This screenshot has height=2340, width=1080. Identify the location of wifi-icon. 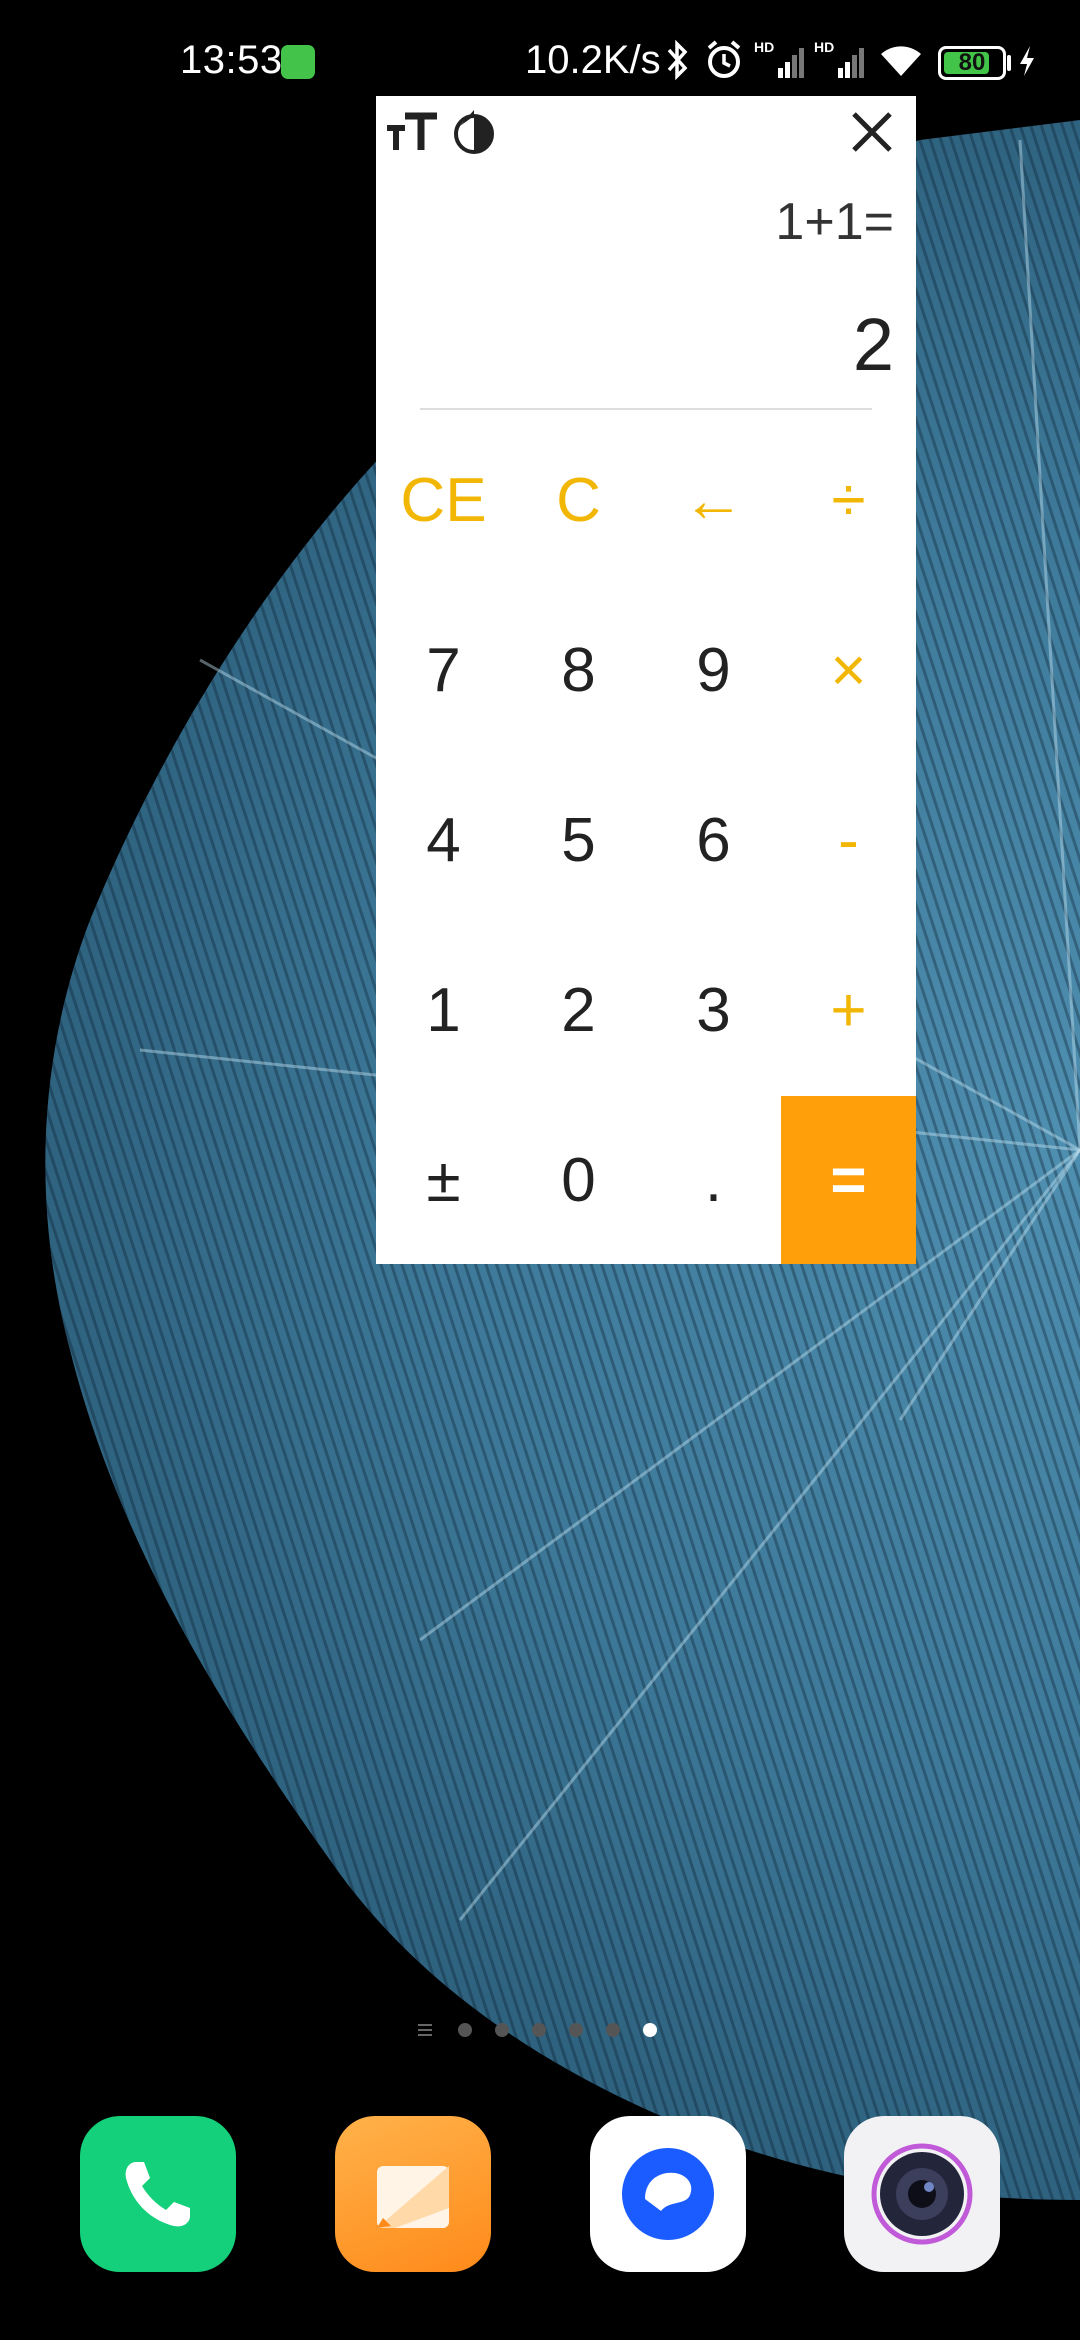
(901, 61).